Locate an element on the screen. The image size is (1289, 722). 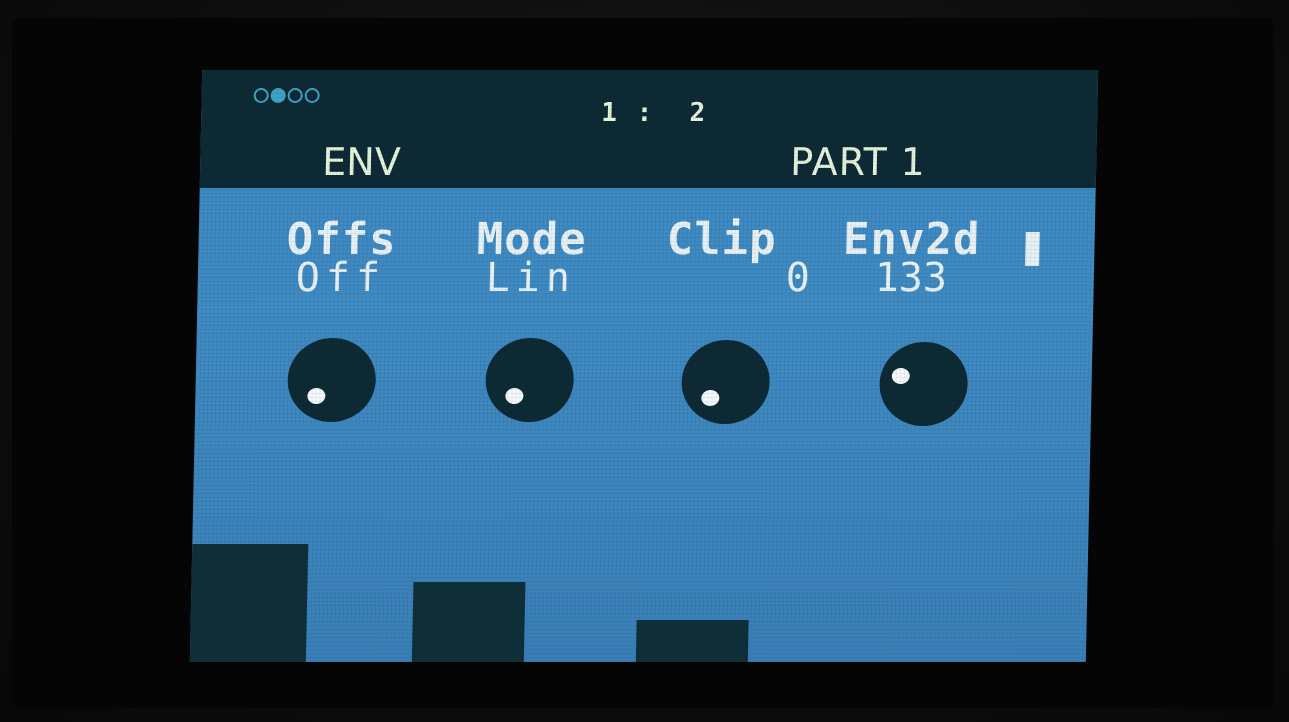
knob-clip is located at coordinates (725, 382).